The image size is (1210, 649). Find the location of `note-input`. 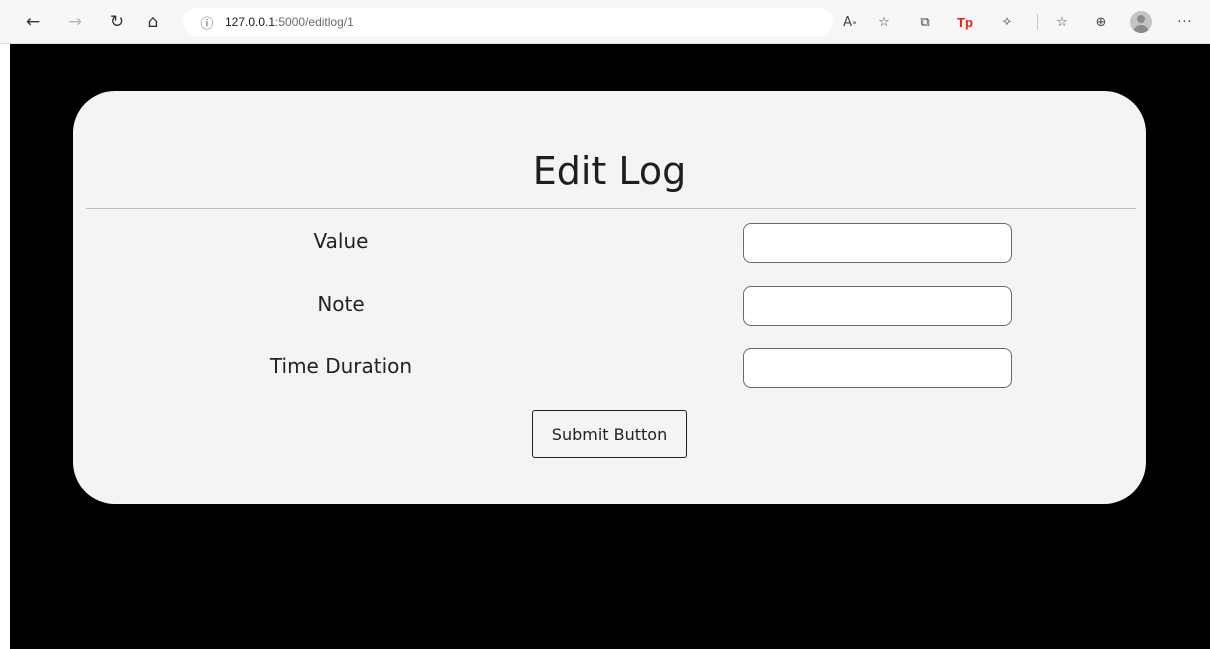

note-input is located at coordinates (877, 306).